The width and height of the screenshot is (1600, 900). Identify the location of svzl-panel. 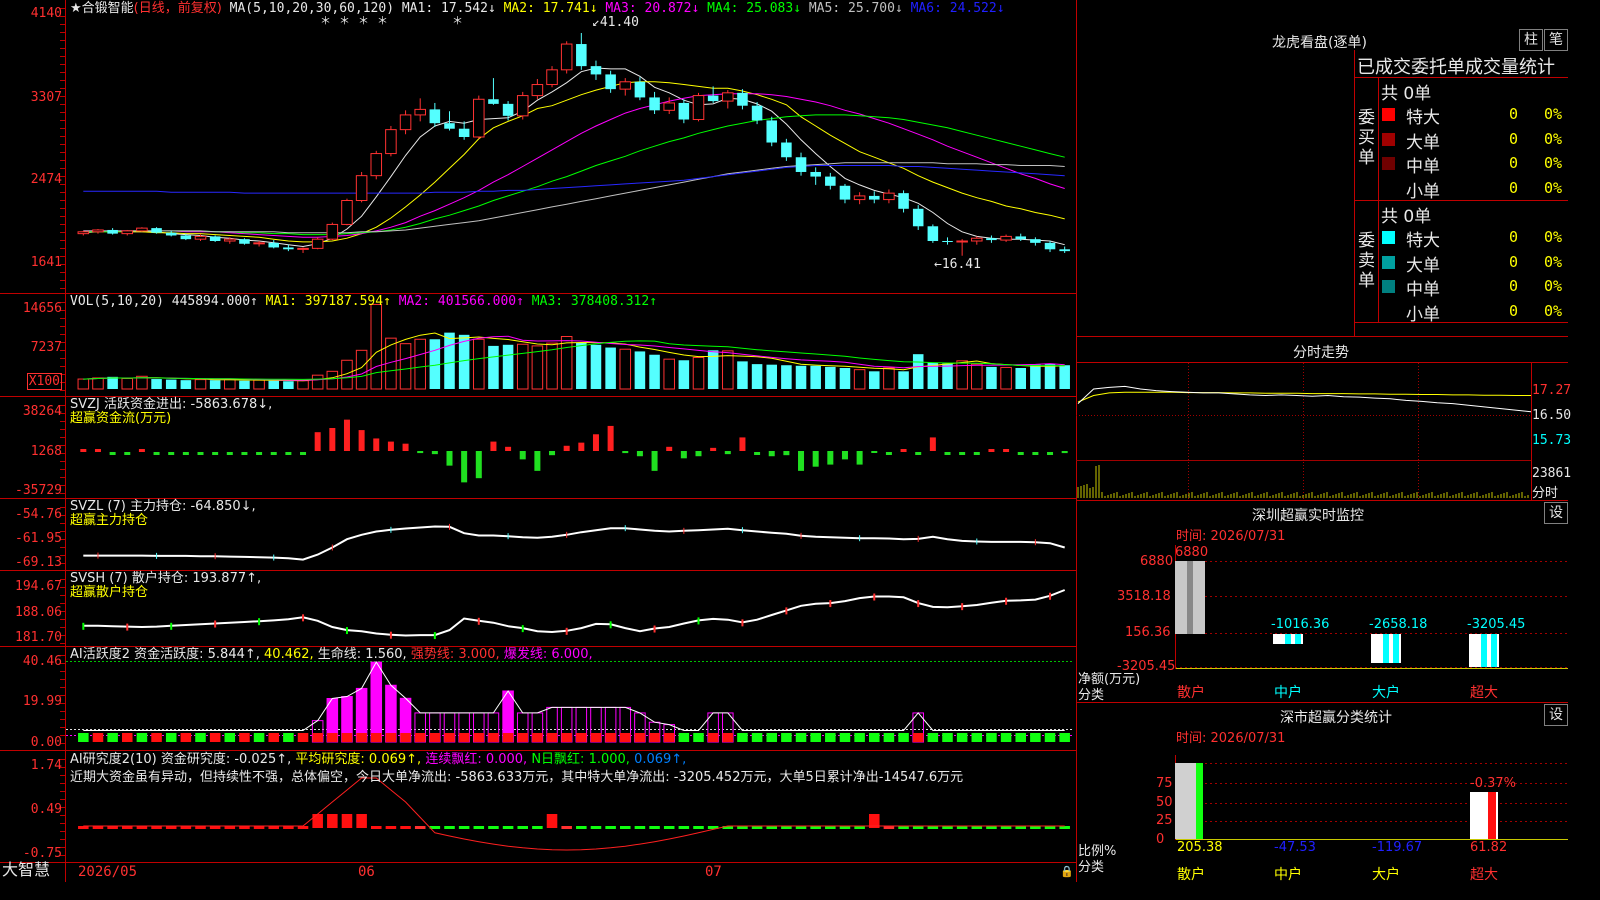
(574, 542).